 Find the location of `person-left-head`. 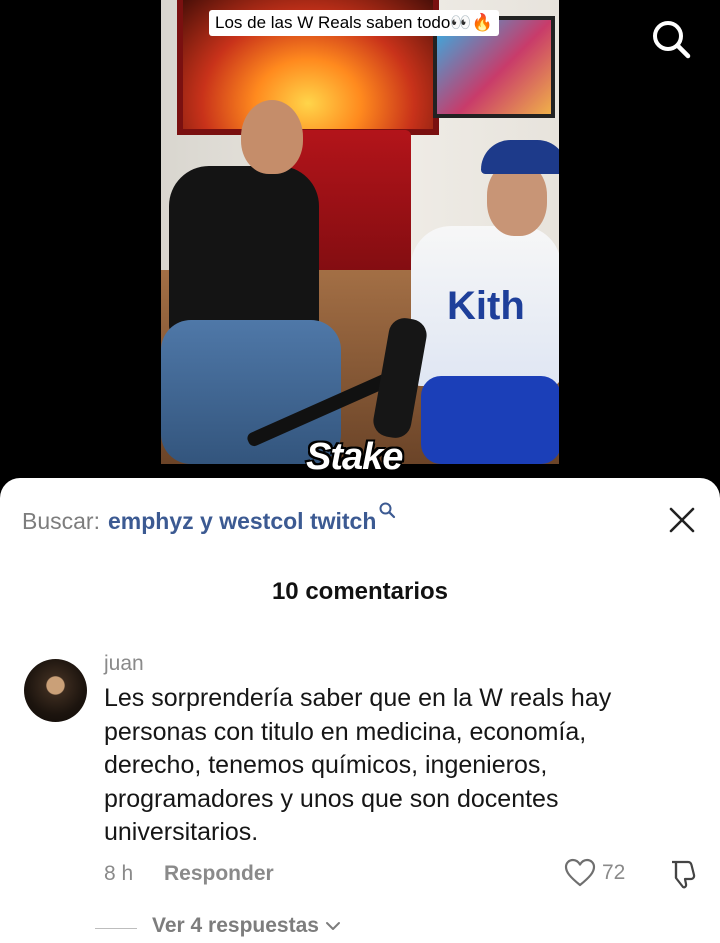

person-left-head is located at coordinates (272, 137).